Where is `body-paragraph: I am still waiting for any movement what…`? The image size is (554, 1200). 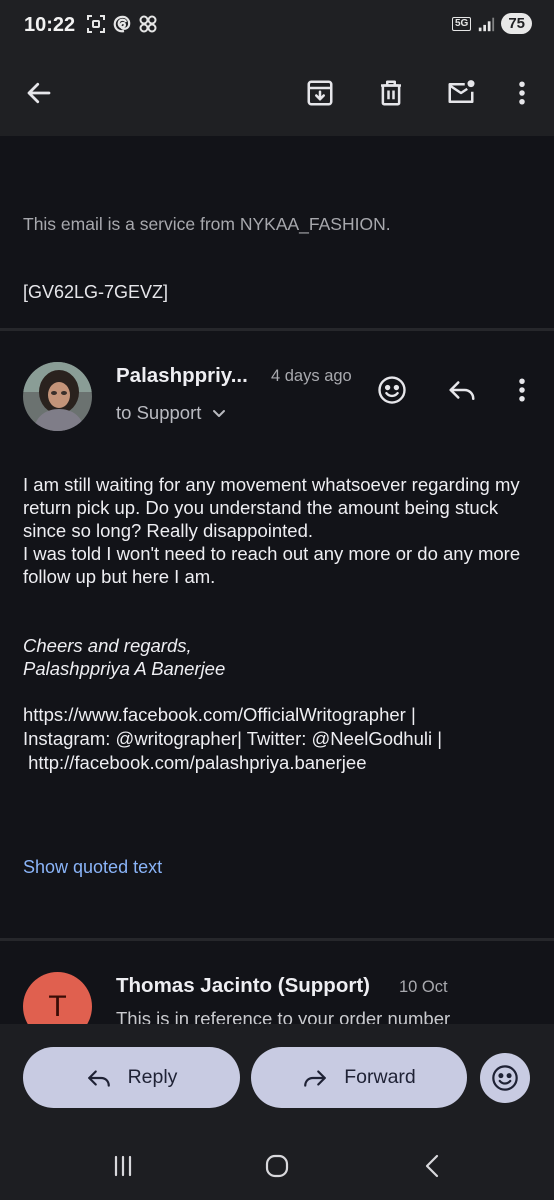 body-paragraph: I am still waiting for any movement what… is located at coordinates (271, 507).